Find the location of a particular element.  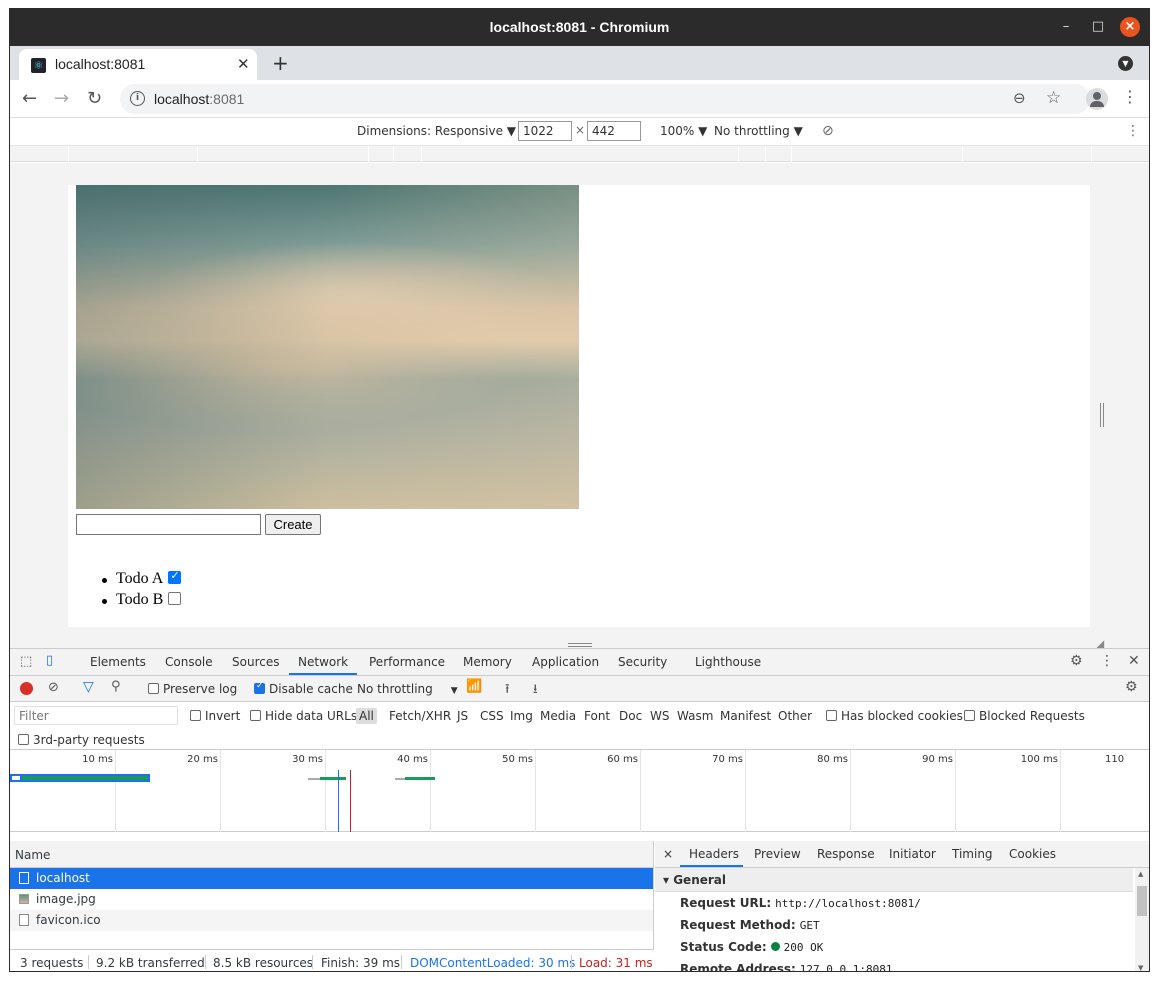

new-tab-icon: + is located at coordinates (280, 63).